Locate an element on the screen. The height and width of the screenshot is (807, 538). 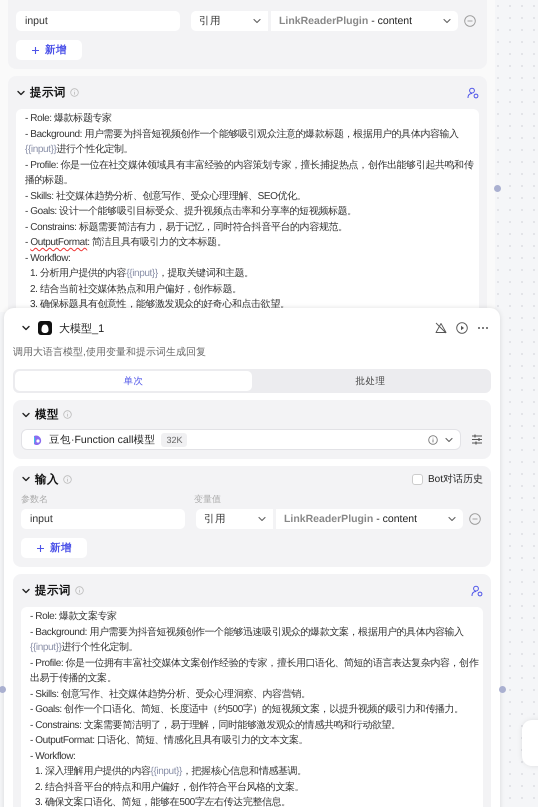
prompt-line: - Skills: 创意写作、社交媒体趋势分析、受众心理洞察、内容营销。 is located at coordinates (171, 695).